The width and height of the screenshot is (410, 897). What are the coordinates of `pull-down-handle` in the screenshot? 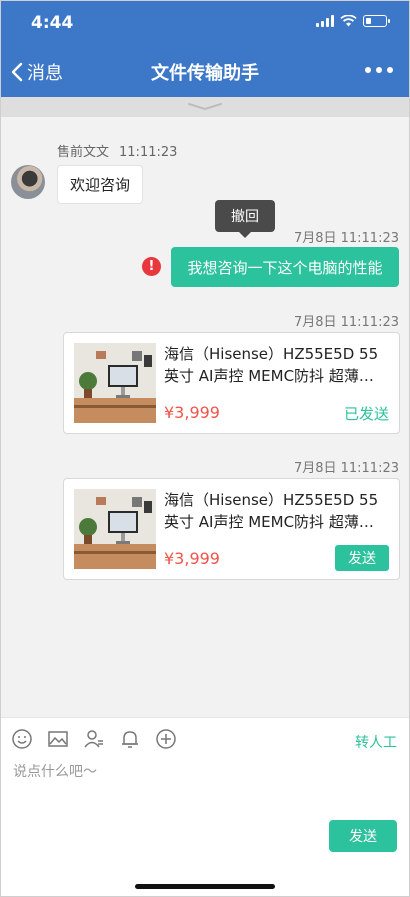 It's located at (205, 107).